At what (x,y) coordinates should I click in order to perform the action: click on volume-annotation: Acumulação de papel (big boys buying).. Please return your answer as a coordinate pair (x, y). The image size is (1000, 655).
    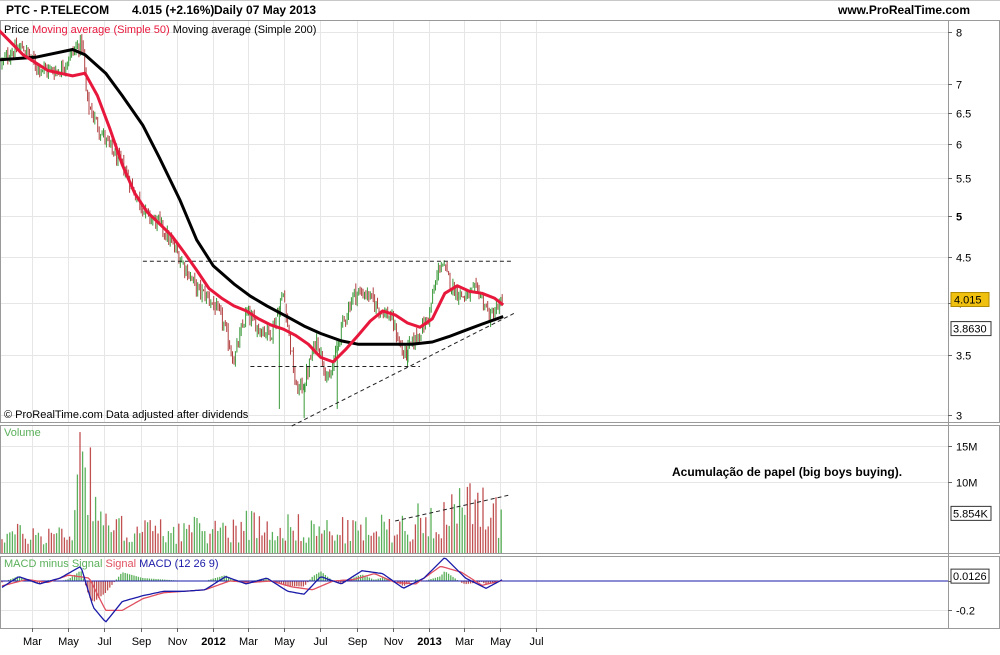
    Looking at the image, I should click on (787, 472).